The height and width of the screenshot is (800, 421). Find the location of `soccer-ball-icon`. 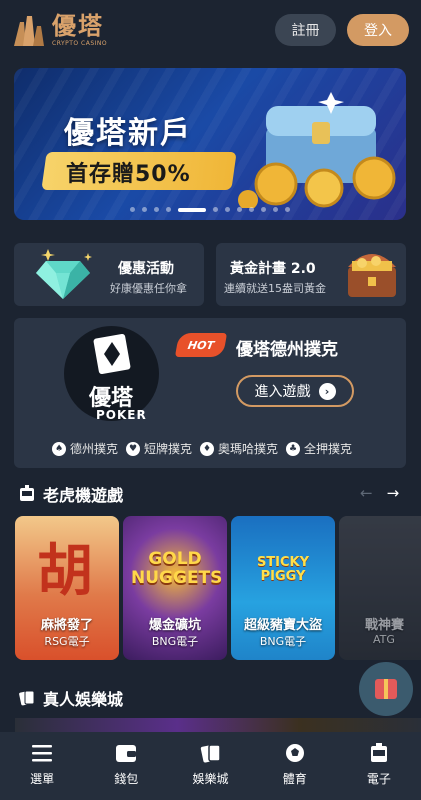

soccer-ball-icon is located at coordinates (294, 753).